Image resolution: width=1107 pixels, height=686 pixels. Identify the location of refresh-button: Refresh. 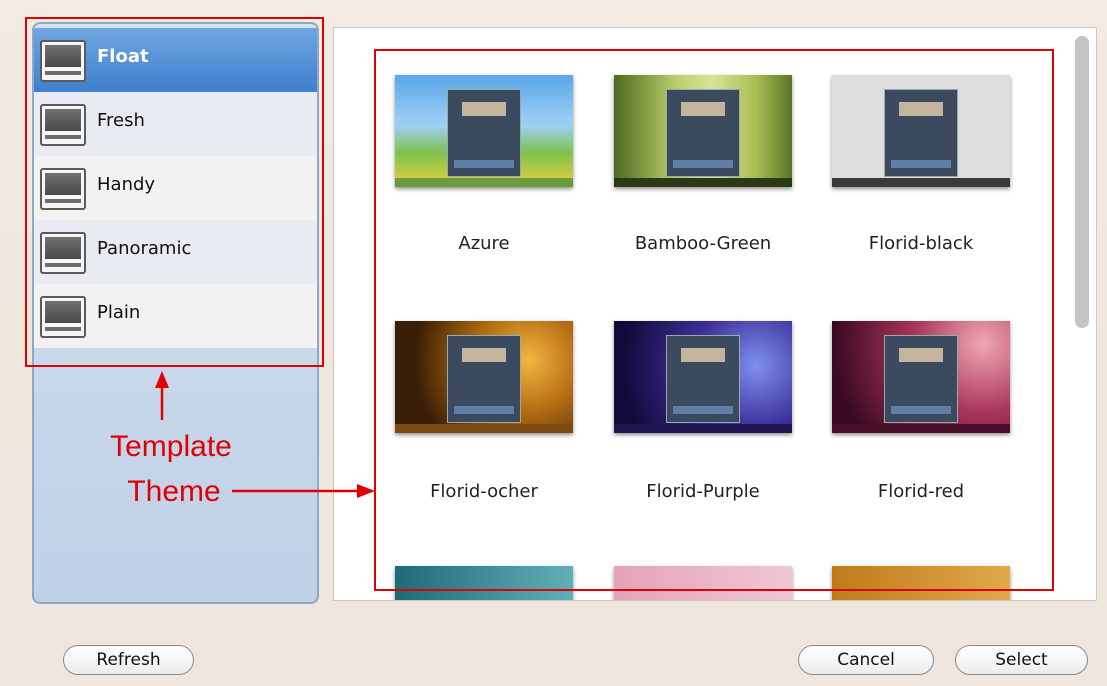
(128, 660).